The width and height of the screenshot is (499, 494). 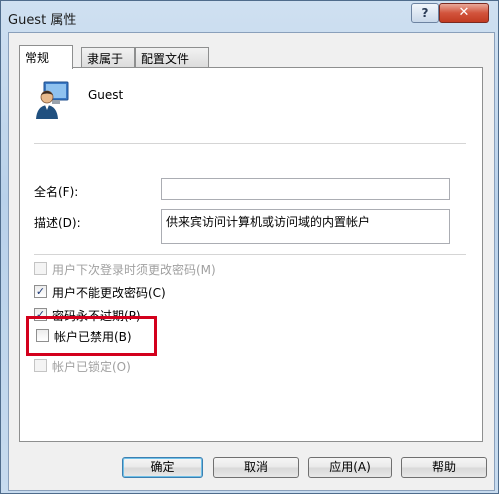 I want to click on fullname-label: 全名(F):, so click(x=56, y=192).